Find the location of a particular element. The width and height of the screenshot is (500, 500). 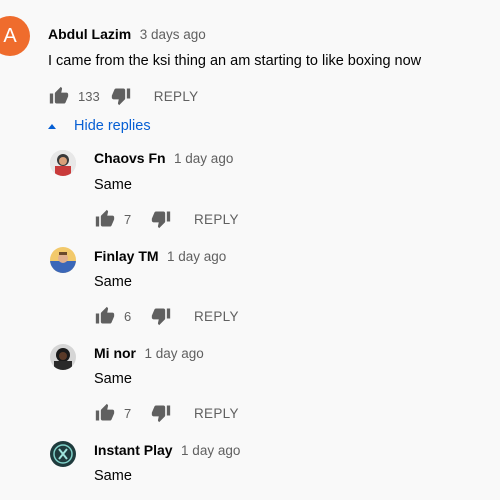

comment-actions: 133 REPLY is located at coordinates (123, 96).